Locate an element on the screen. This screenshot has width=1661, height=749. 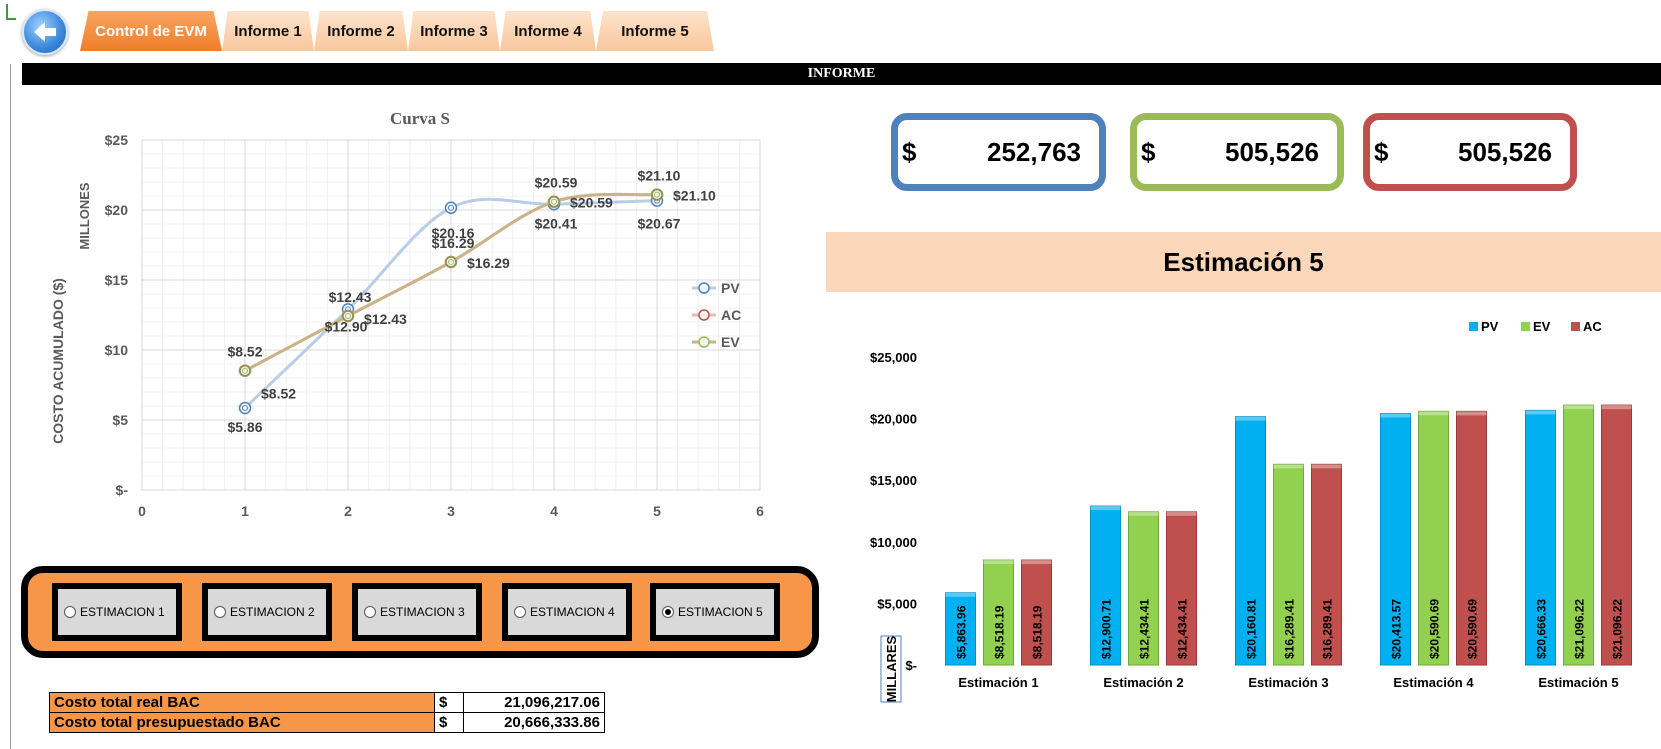
option-label: ESTIMACION 4 is located at coordinates (572, 612).